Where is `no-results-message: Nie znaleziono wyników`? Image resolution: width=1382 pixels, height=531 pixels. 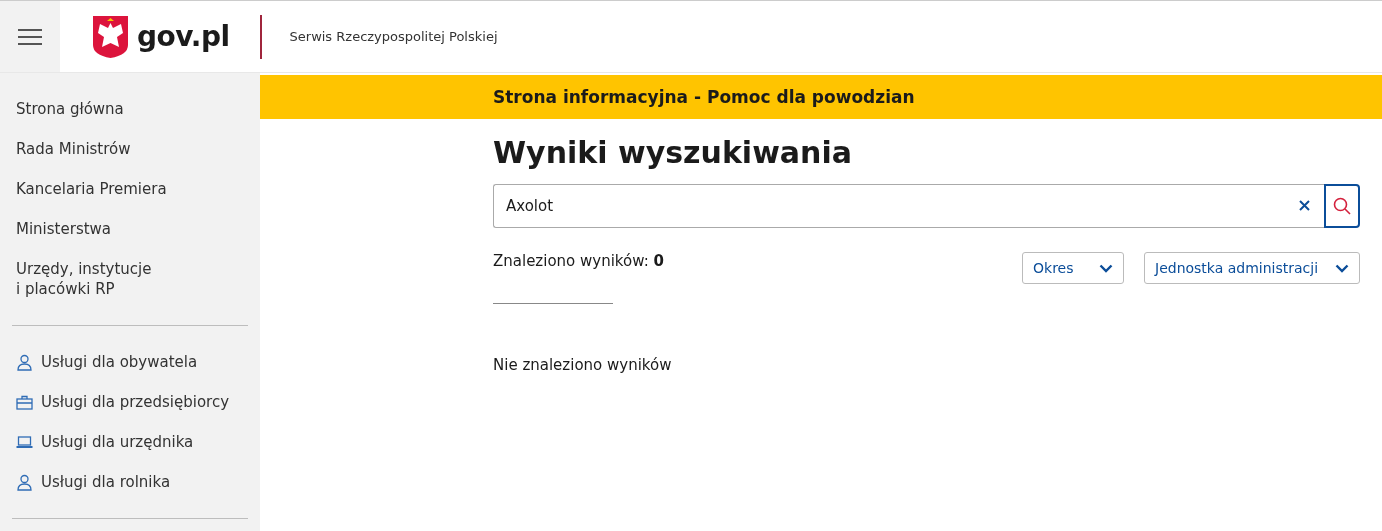 no-results-message: Nie znaleziono wyników is located at coordinates (583, 365).